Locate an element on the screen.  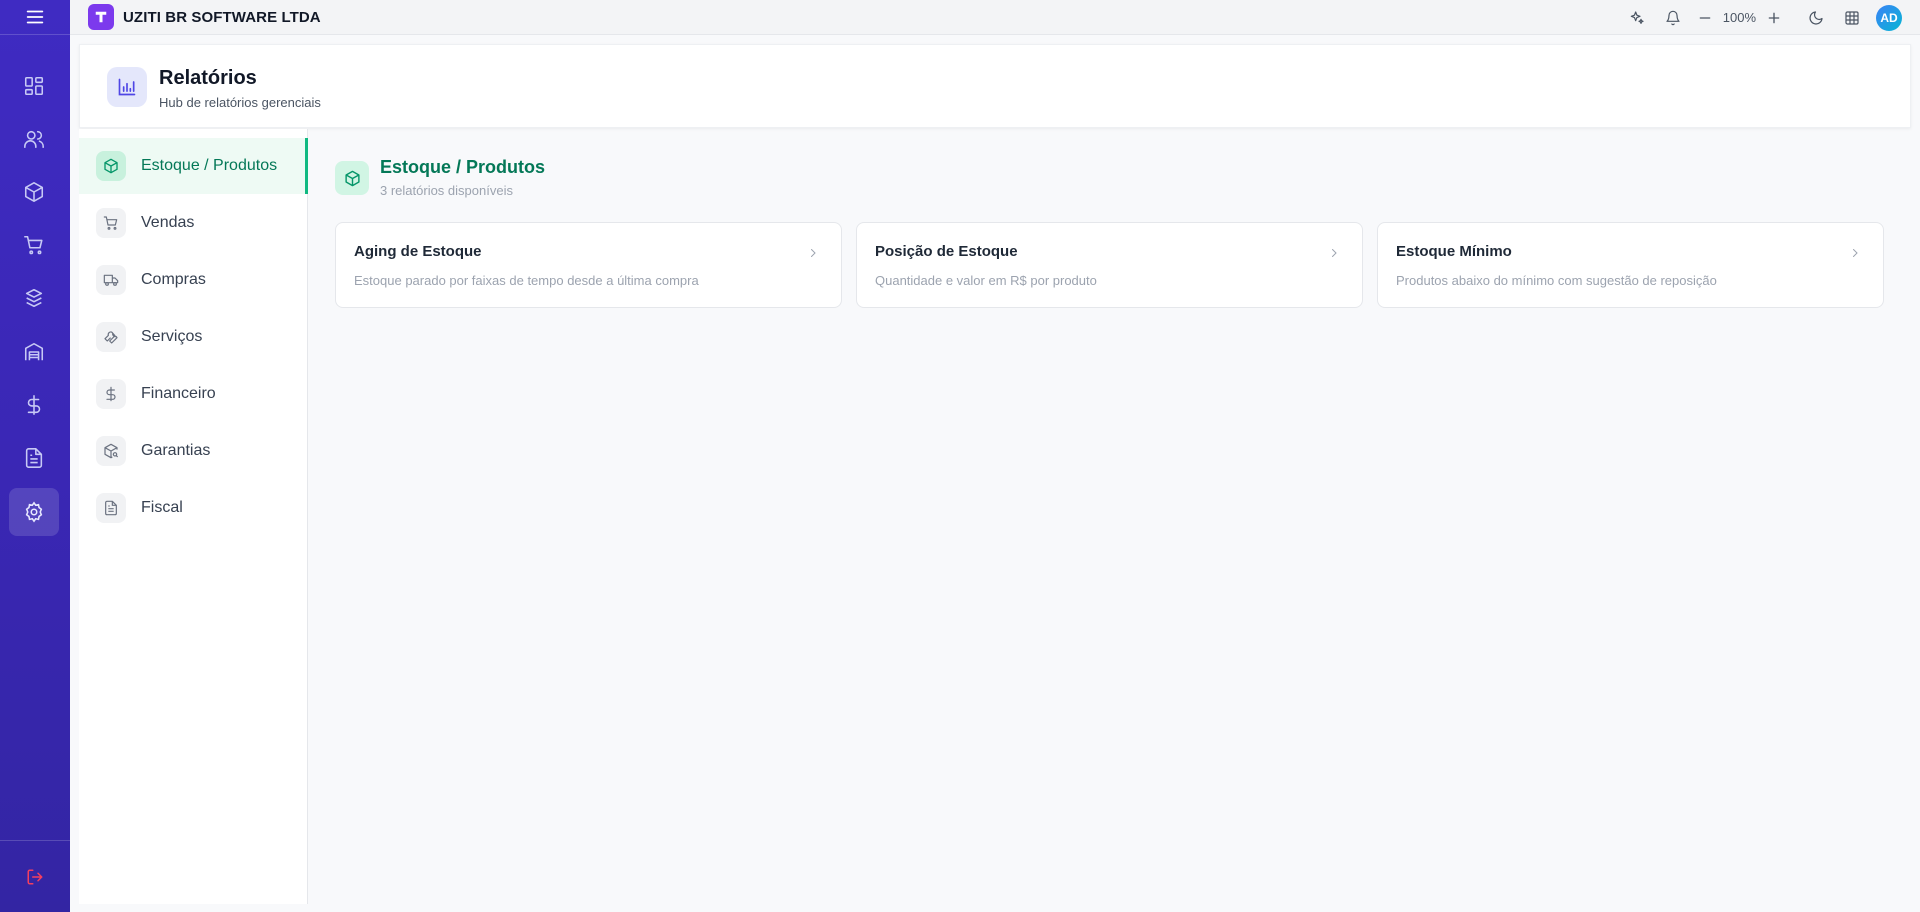
category-label: Estoque / Produtos is located at coordinates (209, 165).